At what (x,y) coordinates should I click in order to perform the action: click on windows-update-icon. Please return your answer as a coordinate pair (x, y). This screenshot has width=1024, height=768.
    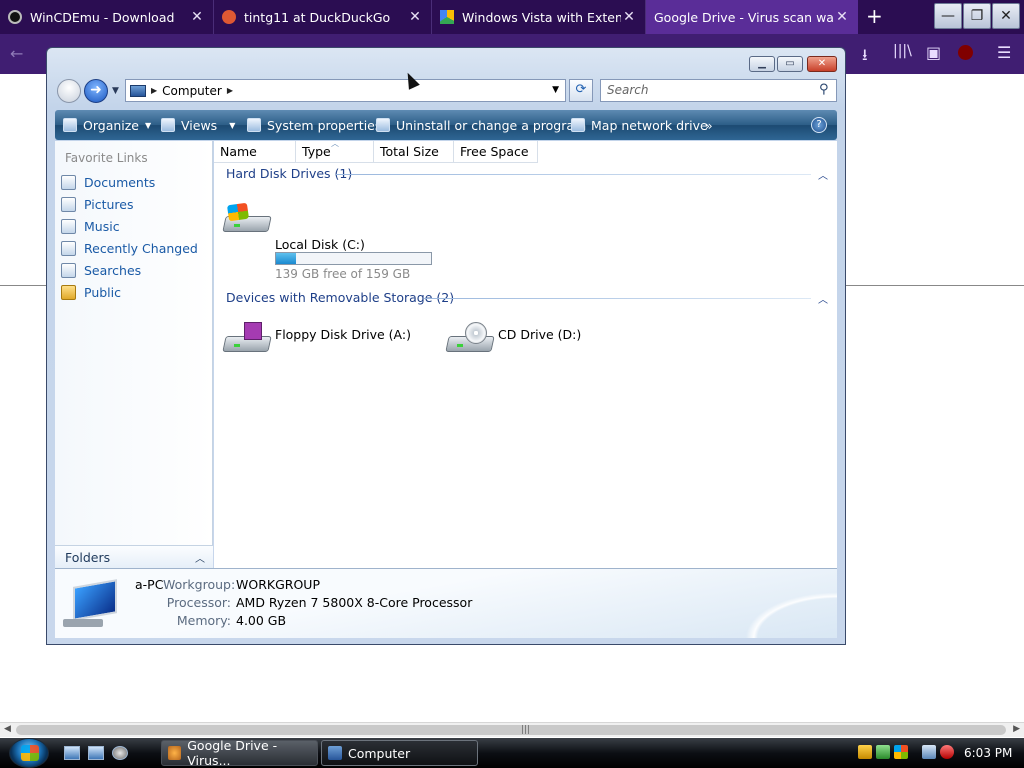
    Looking at the image, I should click on (901, 752).